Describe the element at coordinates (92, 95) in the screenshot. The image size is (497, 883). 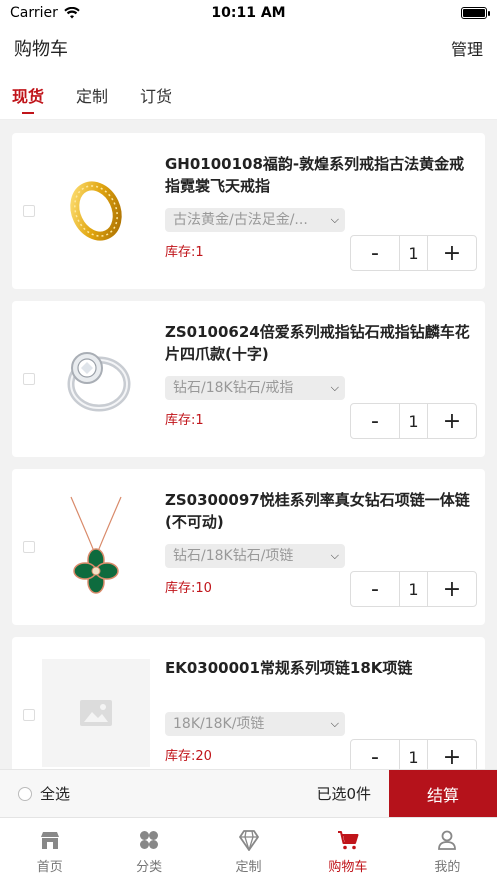
I see `tab-custom: 定制` at that location.